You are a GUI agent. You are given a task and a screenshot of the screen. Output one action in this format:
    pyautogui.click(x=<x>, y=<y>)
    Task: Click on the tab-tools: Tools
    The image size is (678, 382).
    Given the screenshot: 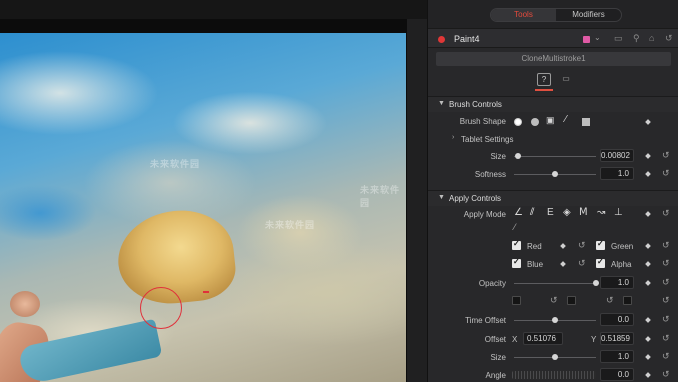 What is the action you would take?
    pyautogui.click(x=523, y=15)
    